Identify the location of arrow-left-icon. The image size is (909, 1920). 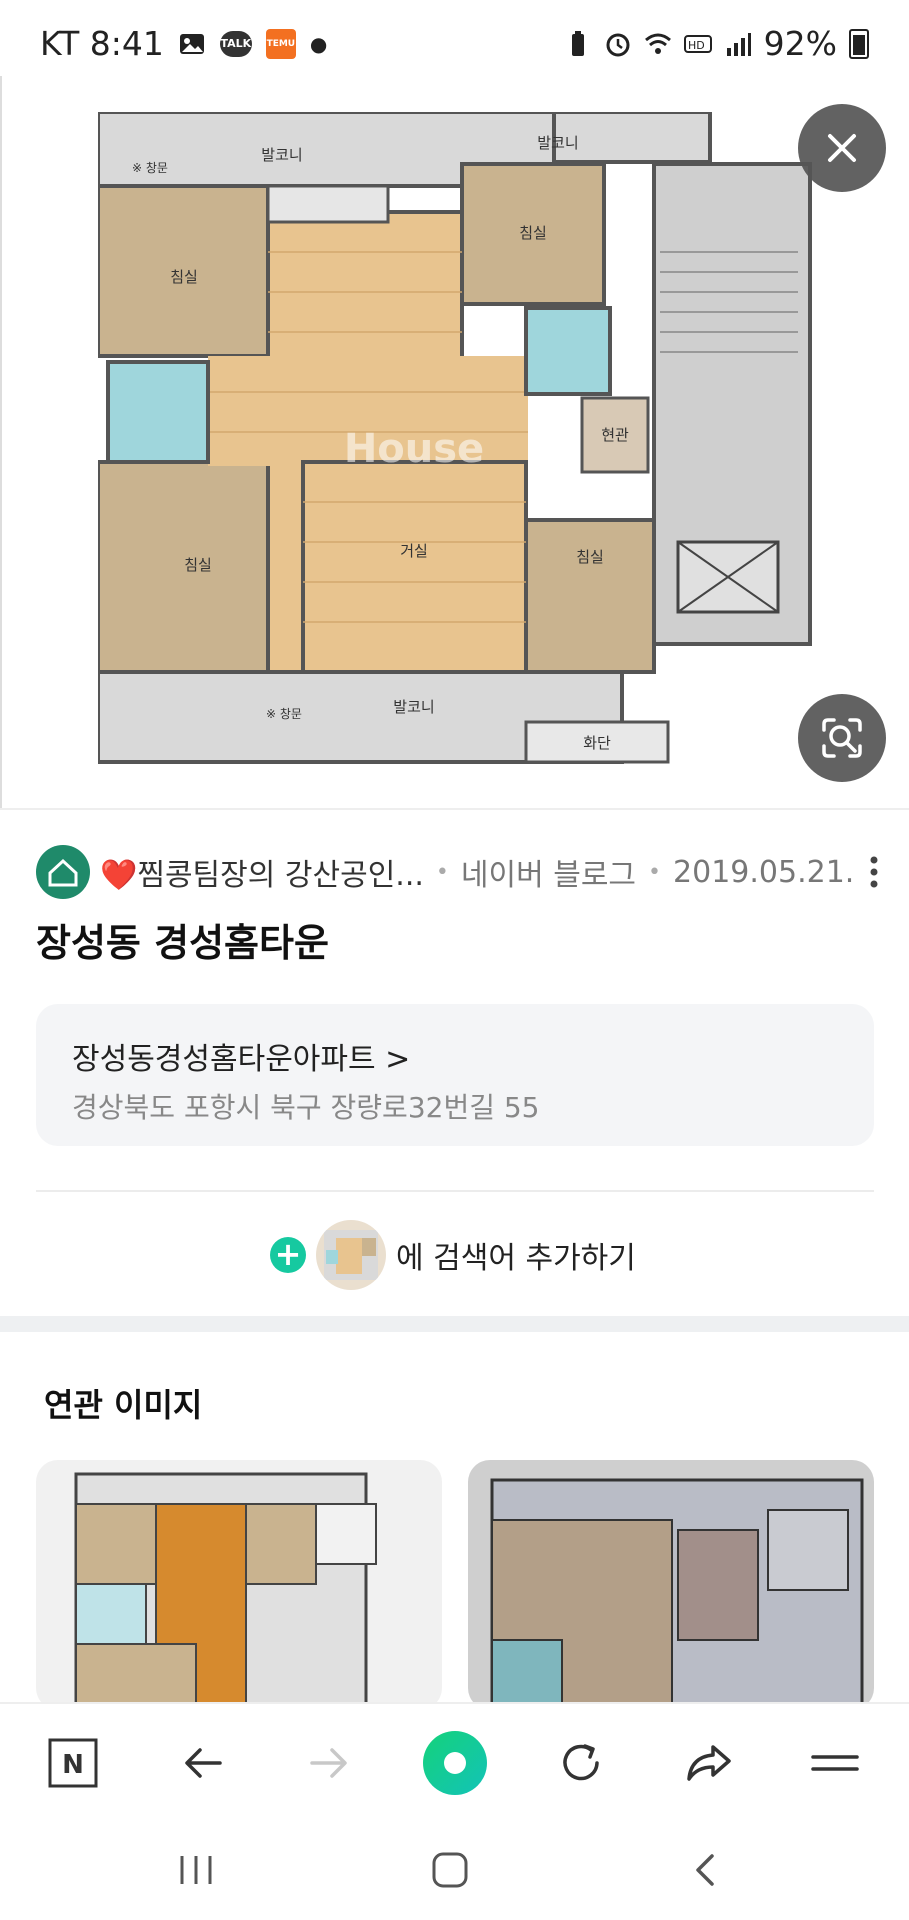
(203, 1763).